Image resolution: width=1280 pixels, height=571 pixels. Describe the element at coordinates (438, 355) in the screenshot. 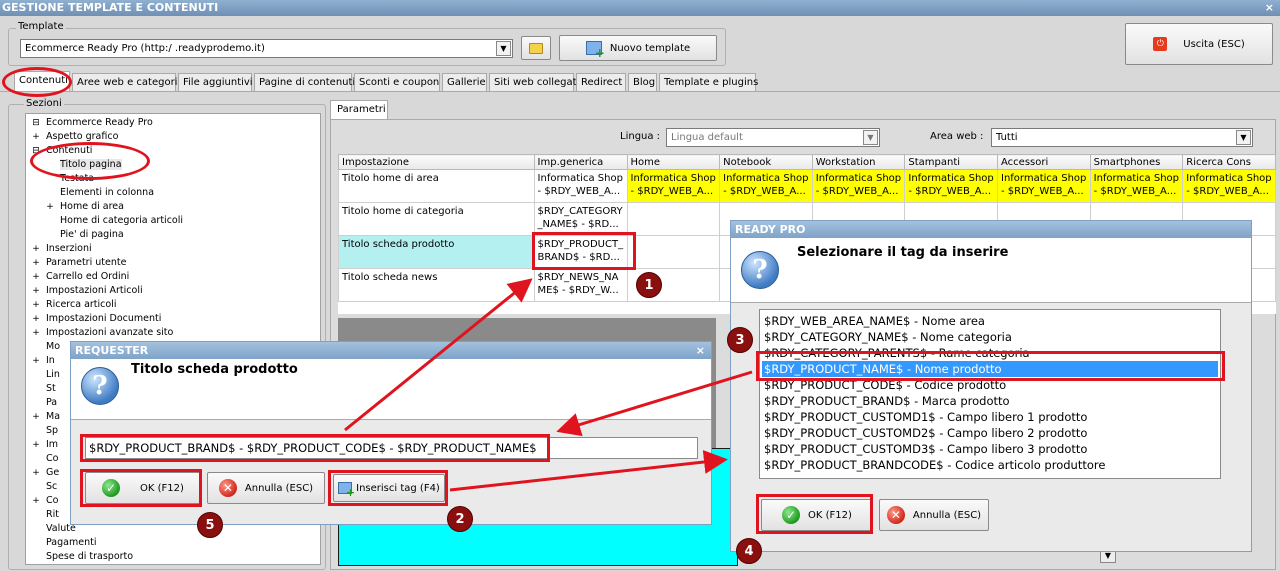

I see `arrow-input-to-cell` at that location.